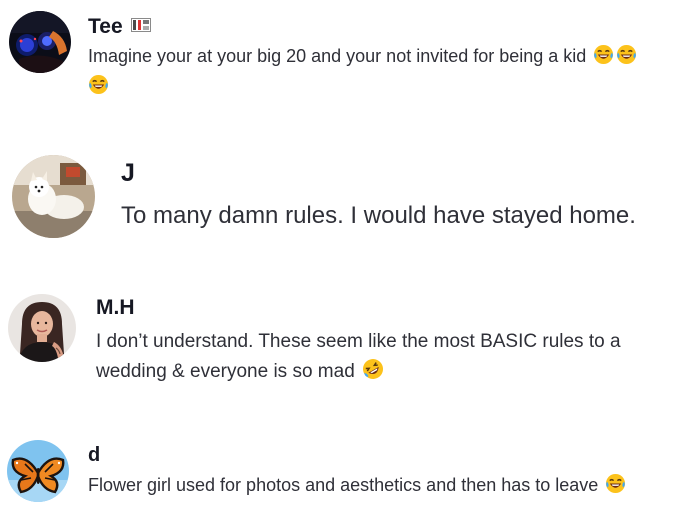 This screenshot has width=700, height=514. What do you see at coordinates (94, 455) in the screenshot?
I see `username: d` at bounding box center [94, 455].